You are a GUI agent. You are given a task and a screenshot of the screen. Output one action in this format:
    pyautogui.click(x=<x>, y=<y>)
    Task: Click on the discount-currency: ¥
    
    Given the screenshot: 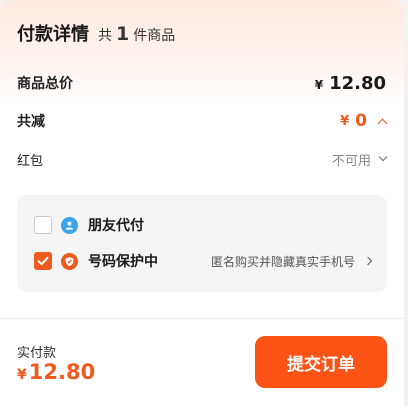 What is the action you would take?
    pyautogui.click(x=345, y=121)
    